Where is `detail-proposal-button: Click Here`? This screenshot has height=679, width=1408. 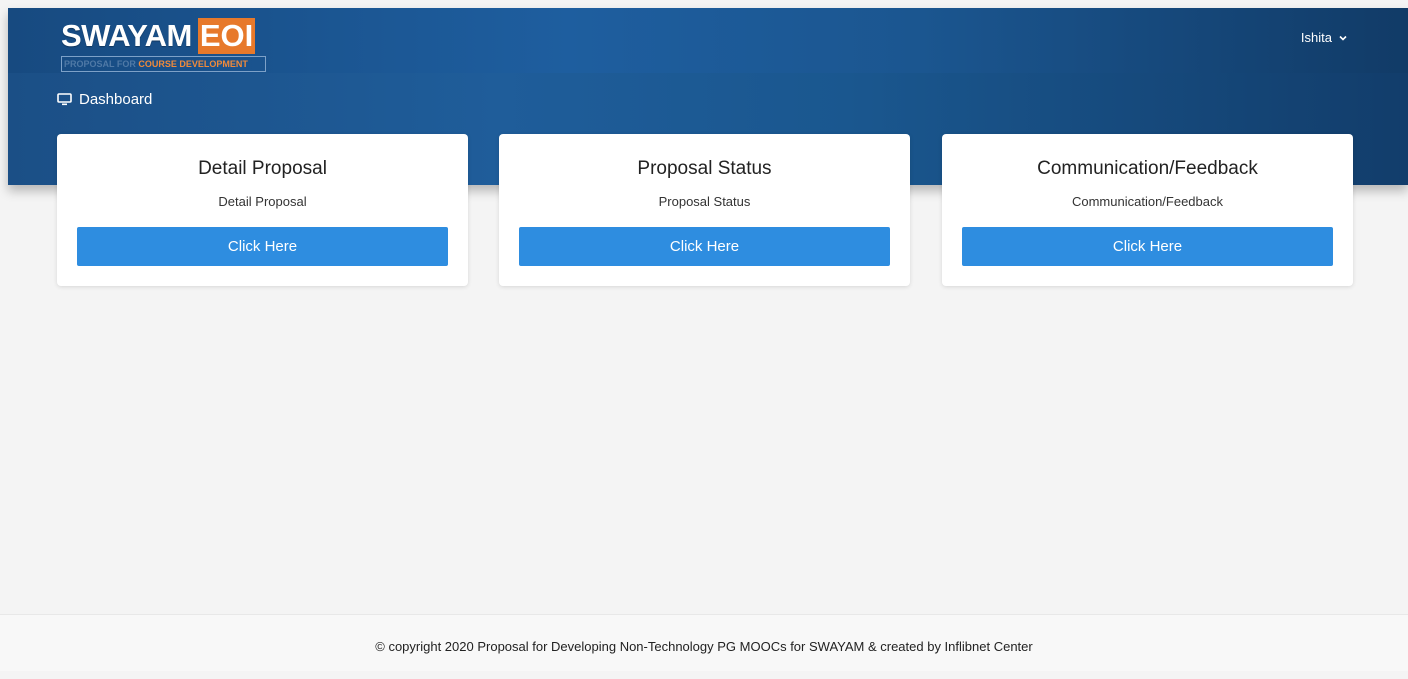 detail-proposal-button: Click Here is located at coordinates (262, 246).